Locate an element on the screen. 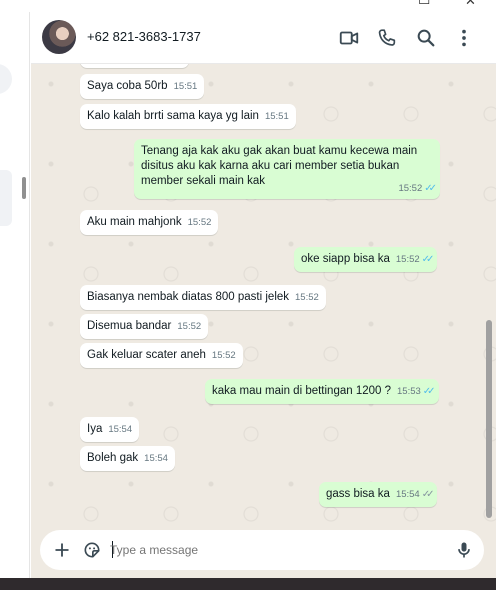 The image size is (496, 590). minimize-button: ▭ is located at coordinates (424, 4).